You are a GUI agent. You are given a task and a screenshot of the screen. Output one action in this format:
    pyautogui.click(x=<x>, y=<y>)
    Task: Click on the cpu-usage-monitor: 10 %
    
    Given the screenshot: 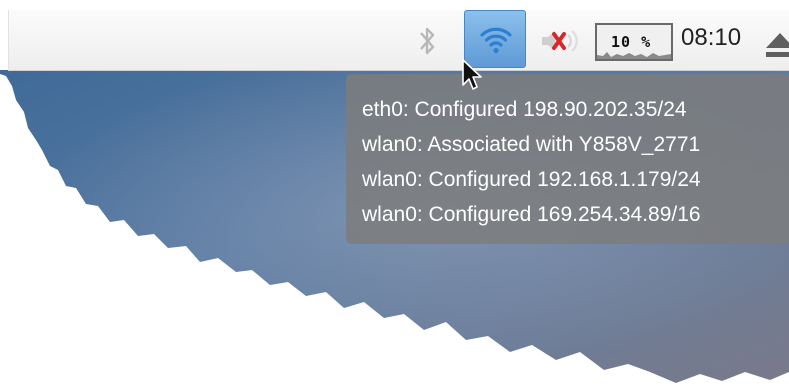 What is the action you would take?
    pyautogui.click(x=634, y=42)
    